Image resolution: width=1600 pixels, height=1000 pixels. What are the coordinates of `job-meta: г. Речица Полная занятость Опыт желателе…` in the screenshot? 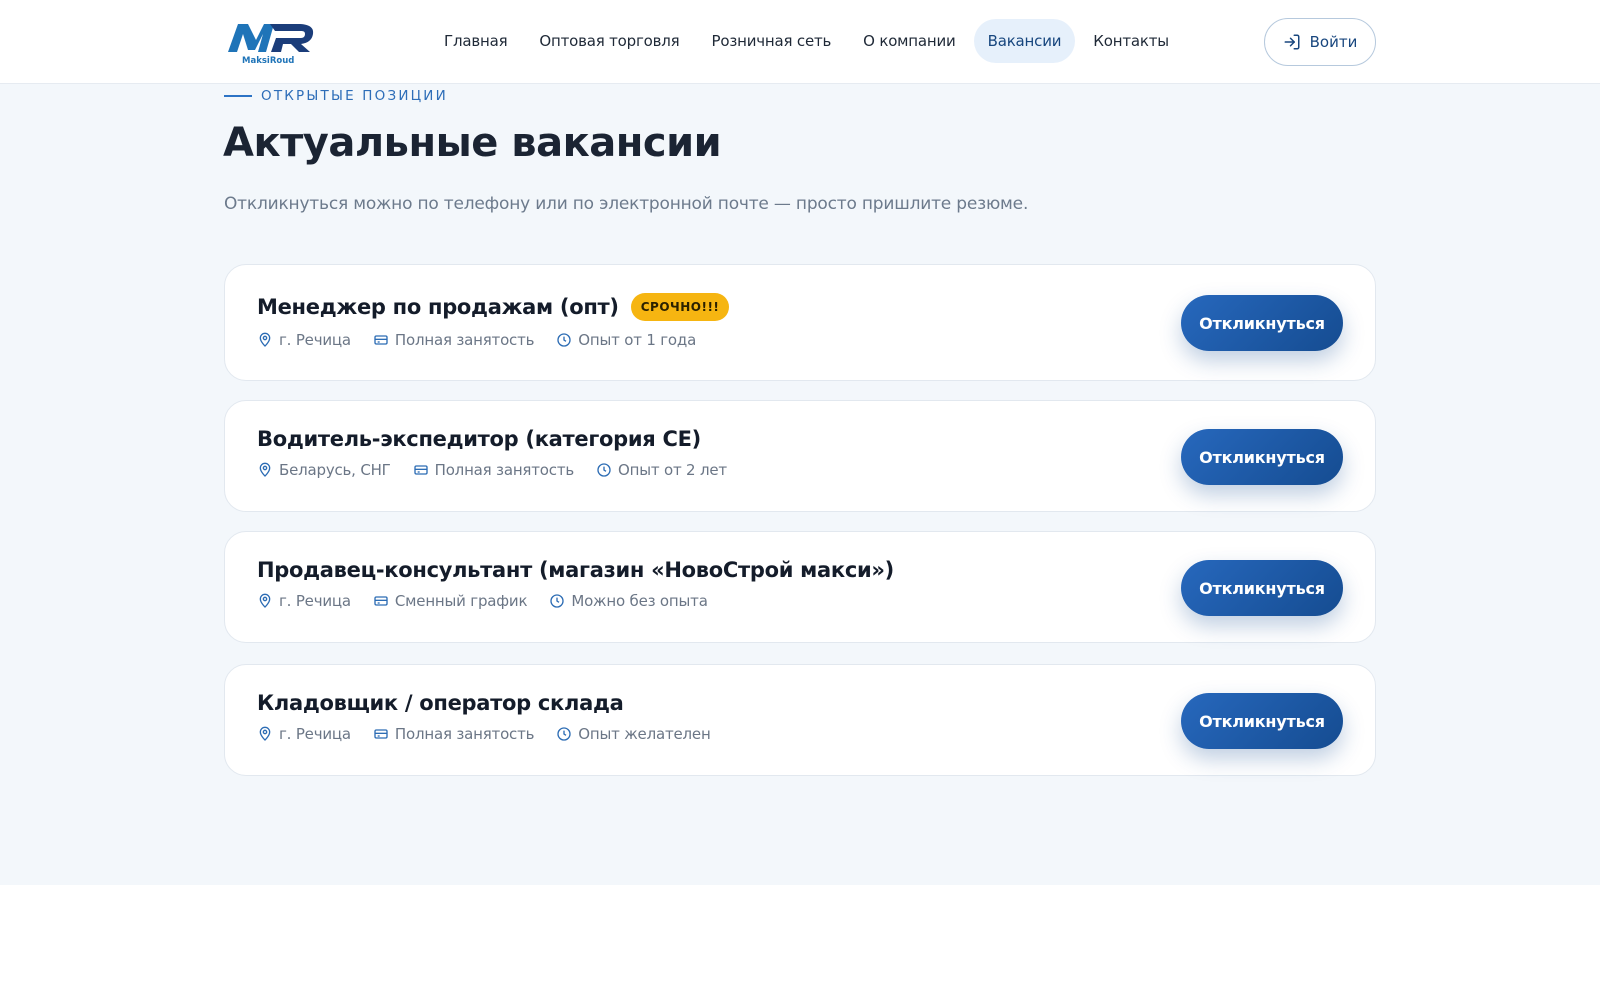 It's located at (495, 734).